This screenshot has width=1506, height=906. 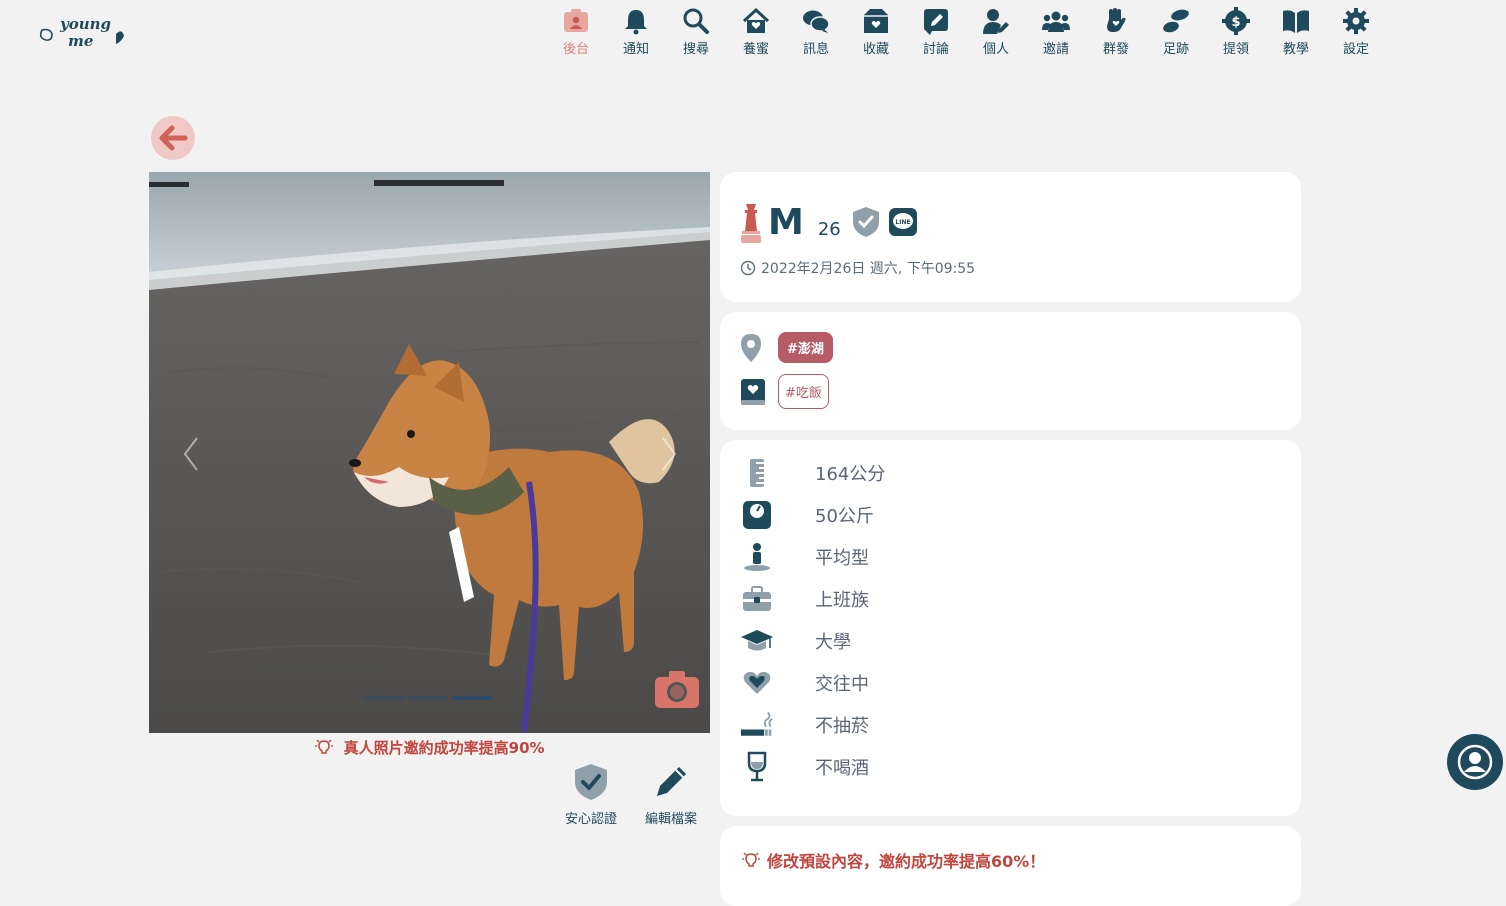 What do you see at coordinates (812, 473) in the screenshot?
I see `attribute-row: 164公分` at bounding box center [812, 473].